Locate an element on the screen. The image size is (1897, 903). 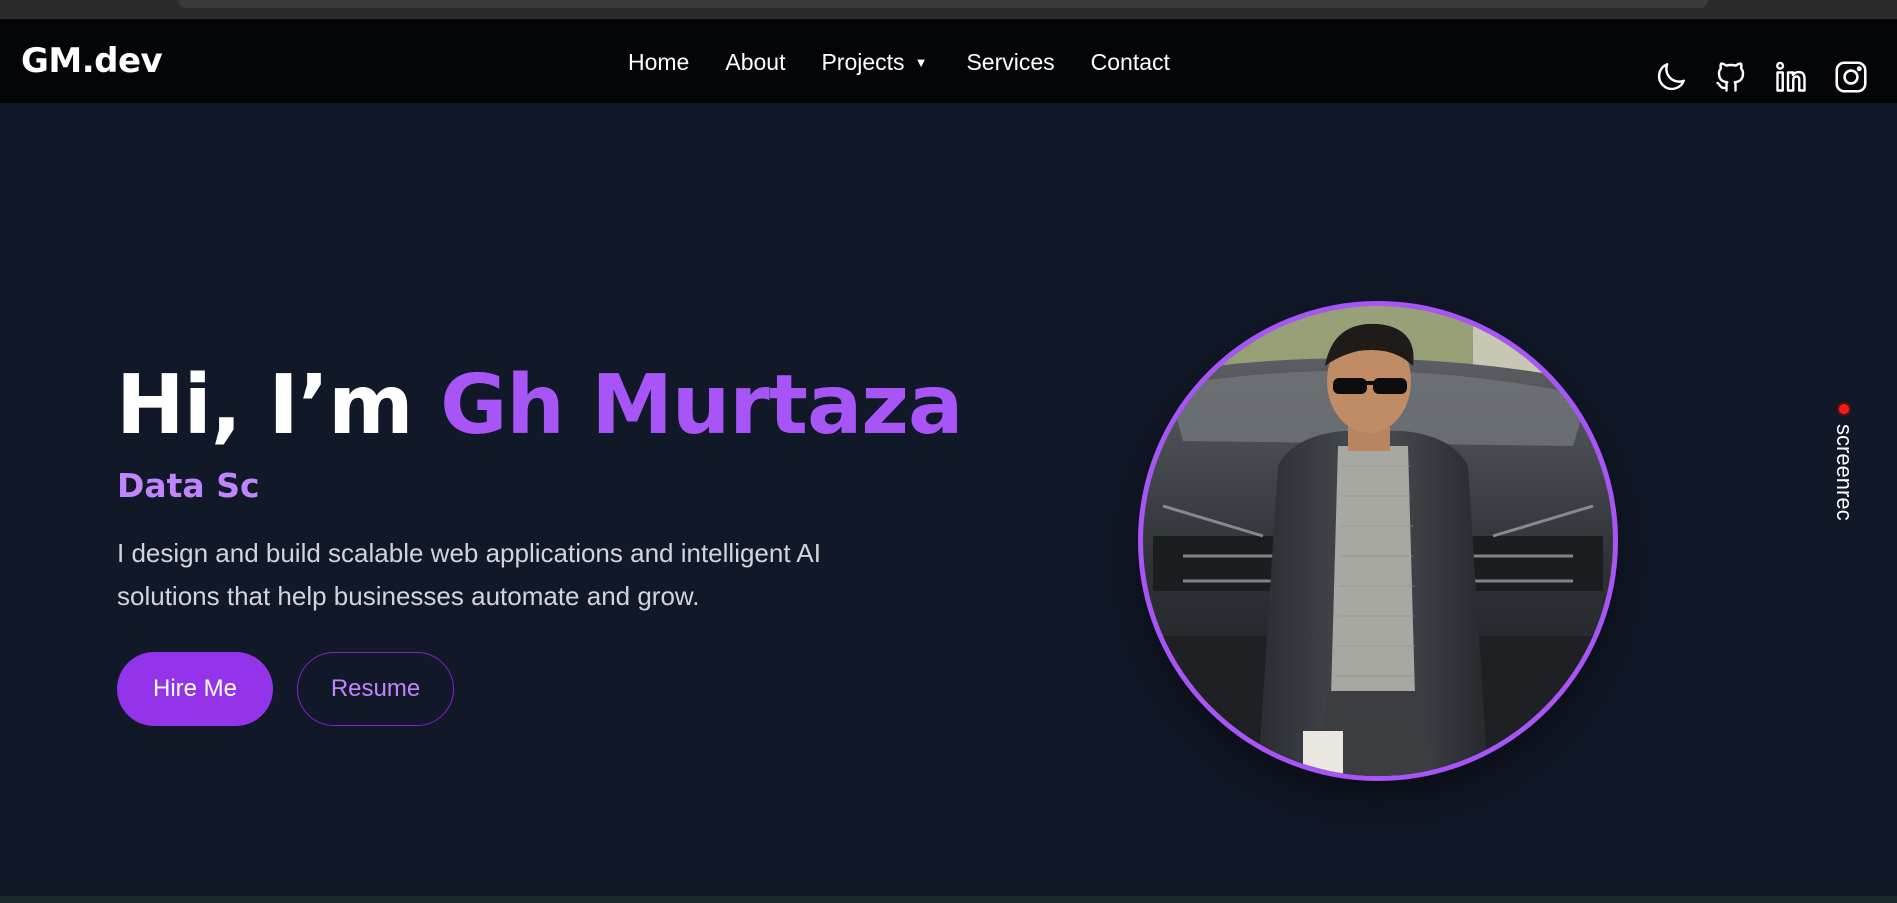
moon-icon is located at coordinates (1671, 77).